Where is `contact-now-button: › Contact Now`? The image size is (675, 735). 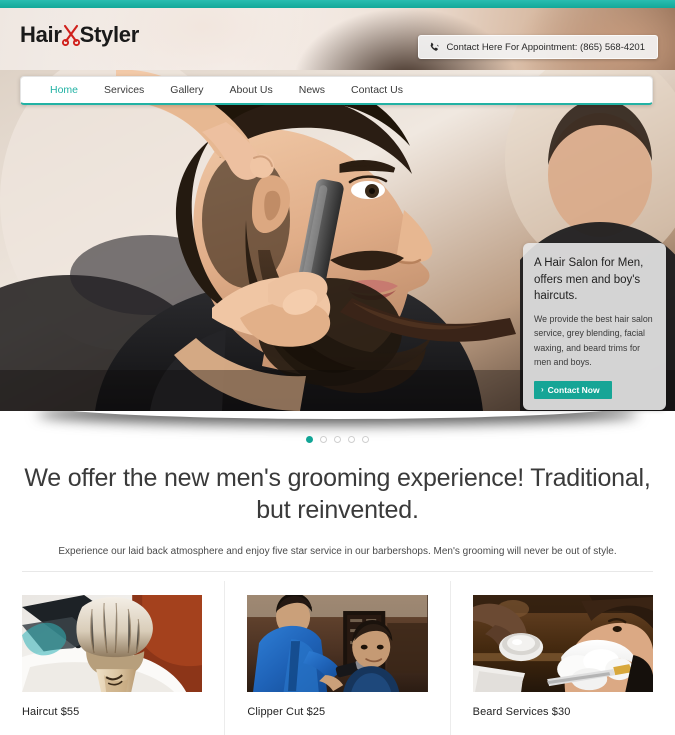 contact-now-button: › Contact Now is located at coordinates (573, 389).